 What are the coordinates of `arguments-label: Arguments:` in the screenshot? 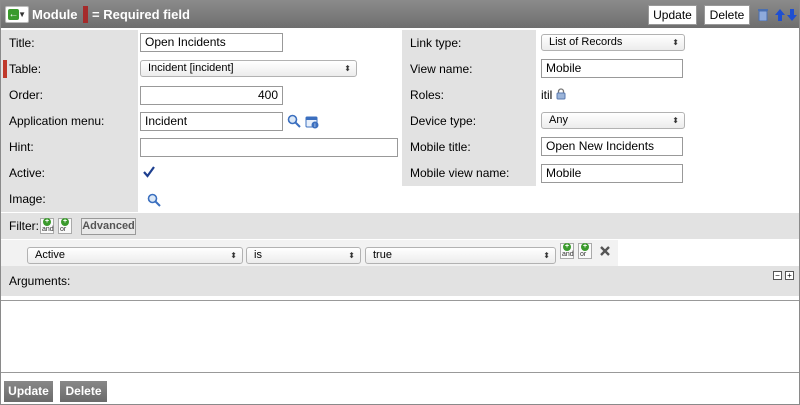 It's located at (40, 281).